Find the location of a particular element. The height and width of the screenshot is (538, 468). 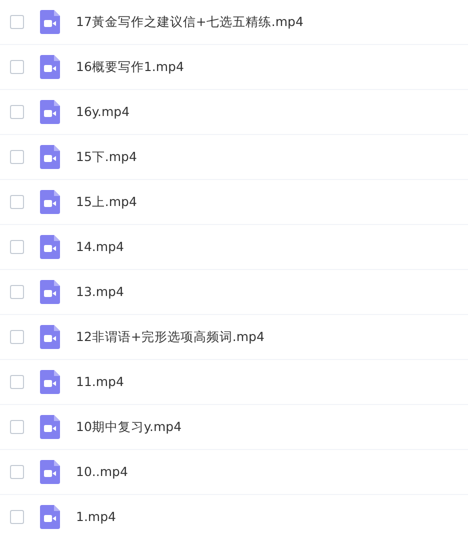

file-name: 17黃金写作之建议信+七选五精练.mp4 is located at coordinates (190, 22).